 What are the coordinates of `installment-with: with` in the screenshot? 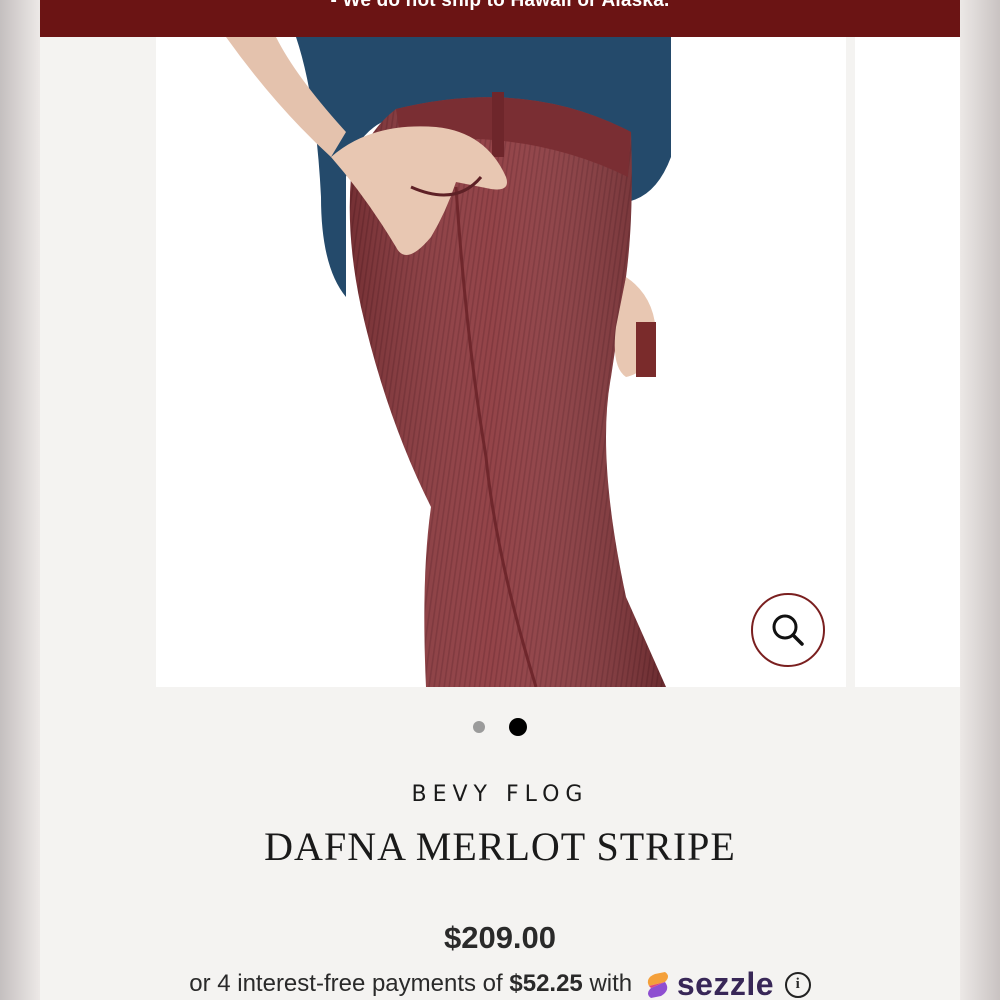 It's located at (607, 983).